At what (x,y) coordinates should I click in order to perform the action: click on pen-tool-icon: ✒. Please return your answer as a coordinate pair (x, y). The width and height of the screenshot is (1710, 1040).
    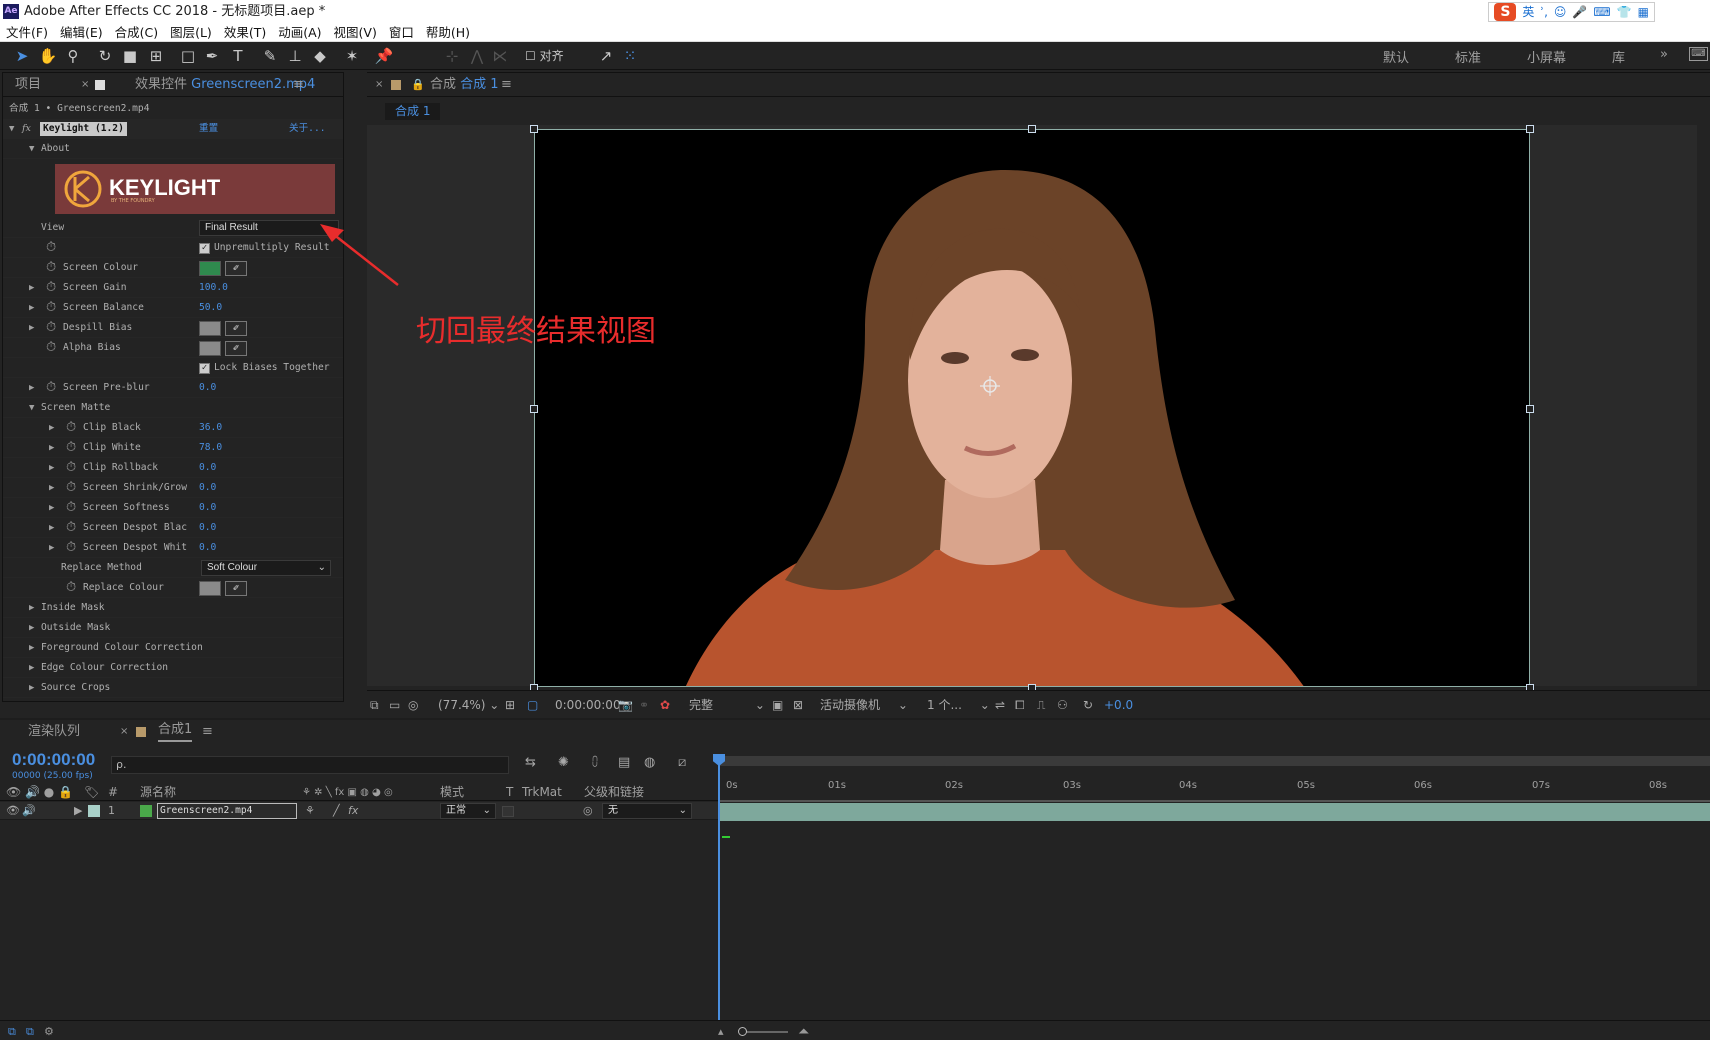
    Looking at the image, I should click on (212, 56).